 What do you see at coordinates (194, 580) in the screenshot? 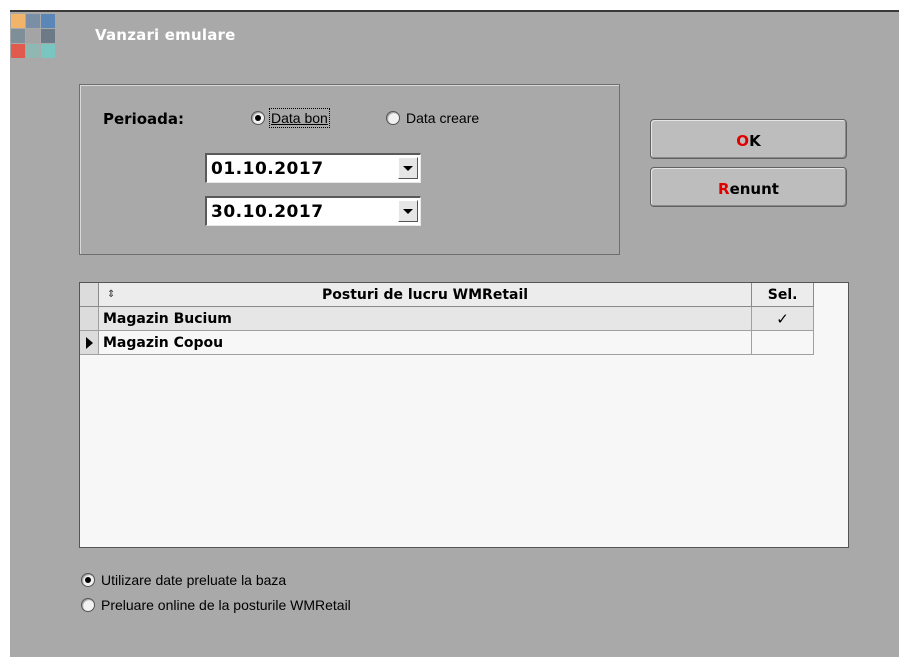
I see `radio-utilizare-date-label: Utilizare date preluate la baza` at bounding box center [194, 580].